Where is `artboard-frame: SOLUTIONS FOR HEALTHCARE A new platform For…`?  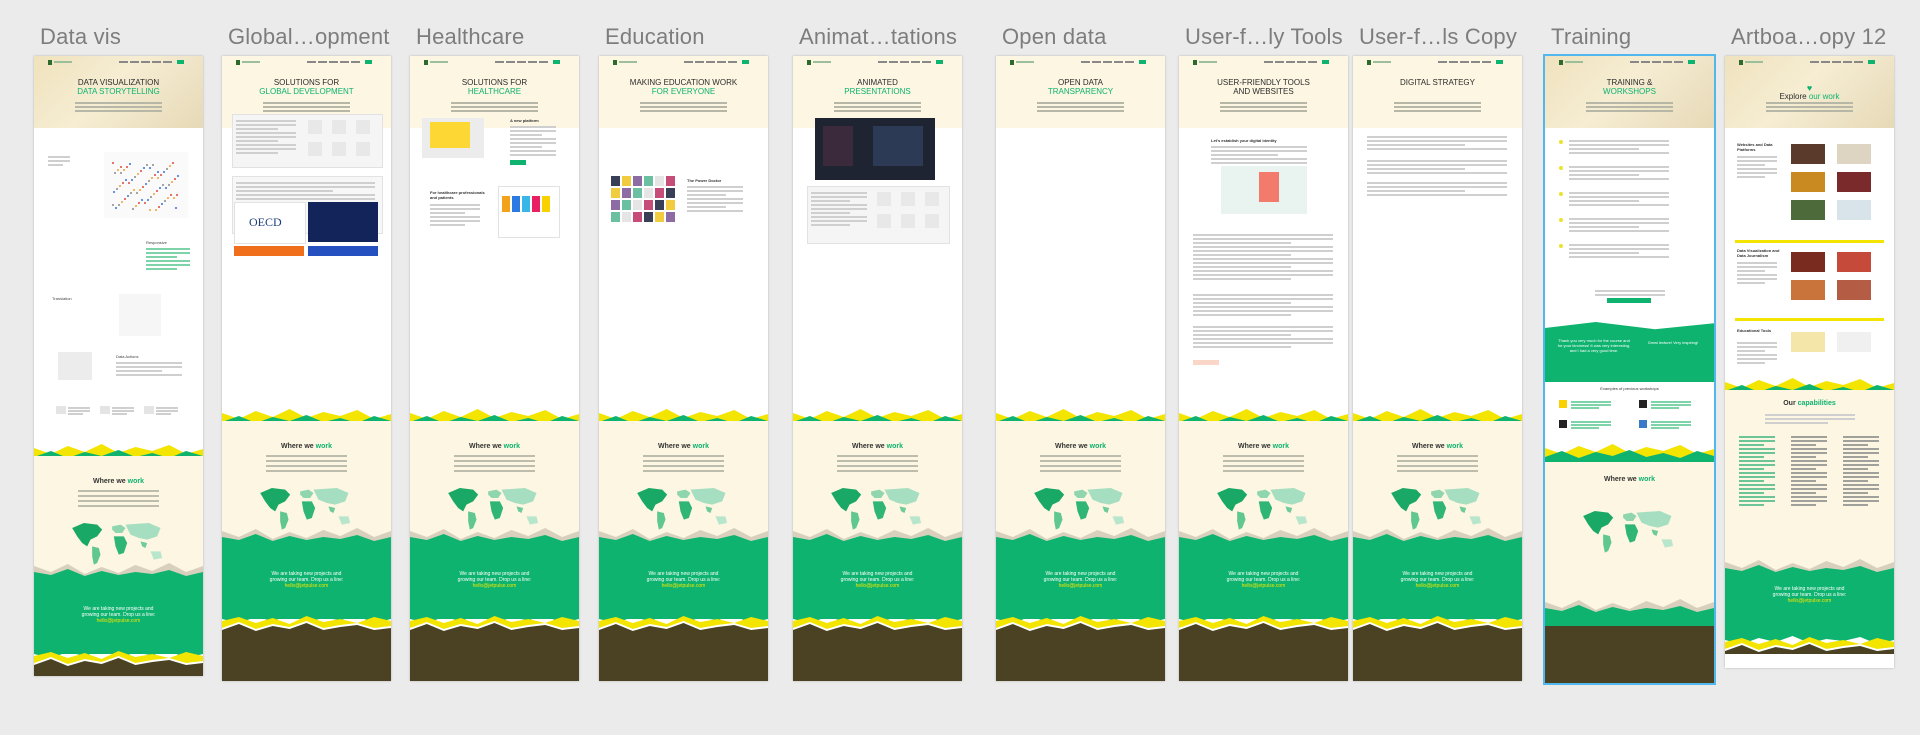 artboard-frame: SOLUTIONS FOR HEALTHCARE A new platform For… is located at coordinates (494, 368).